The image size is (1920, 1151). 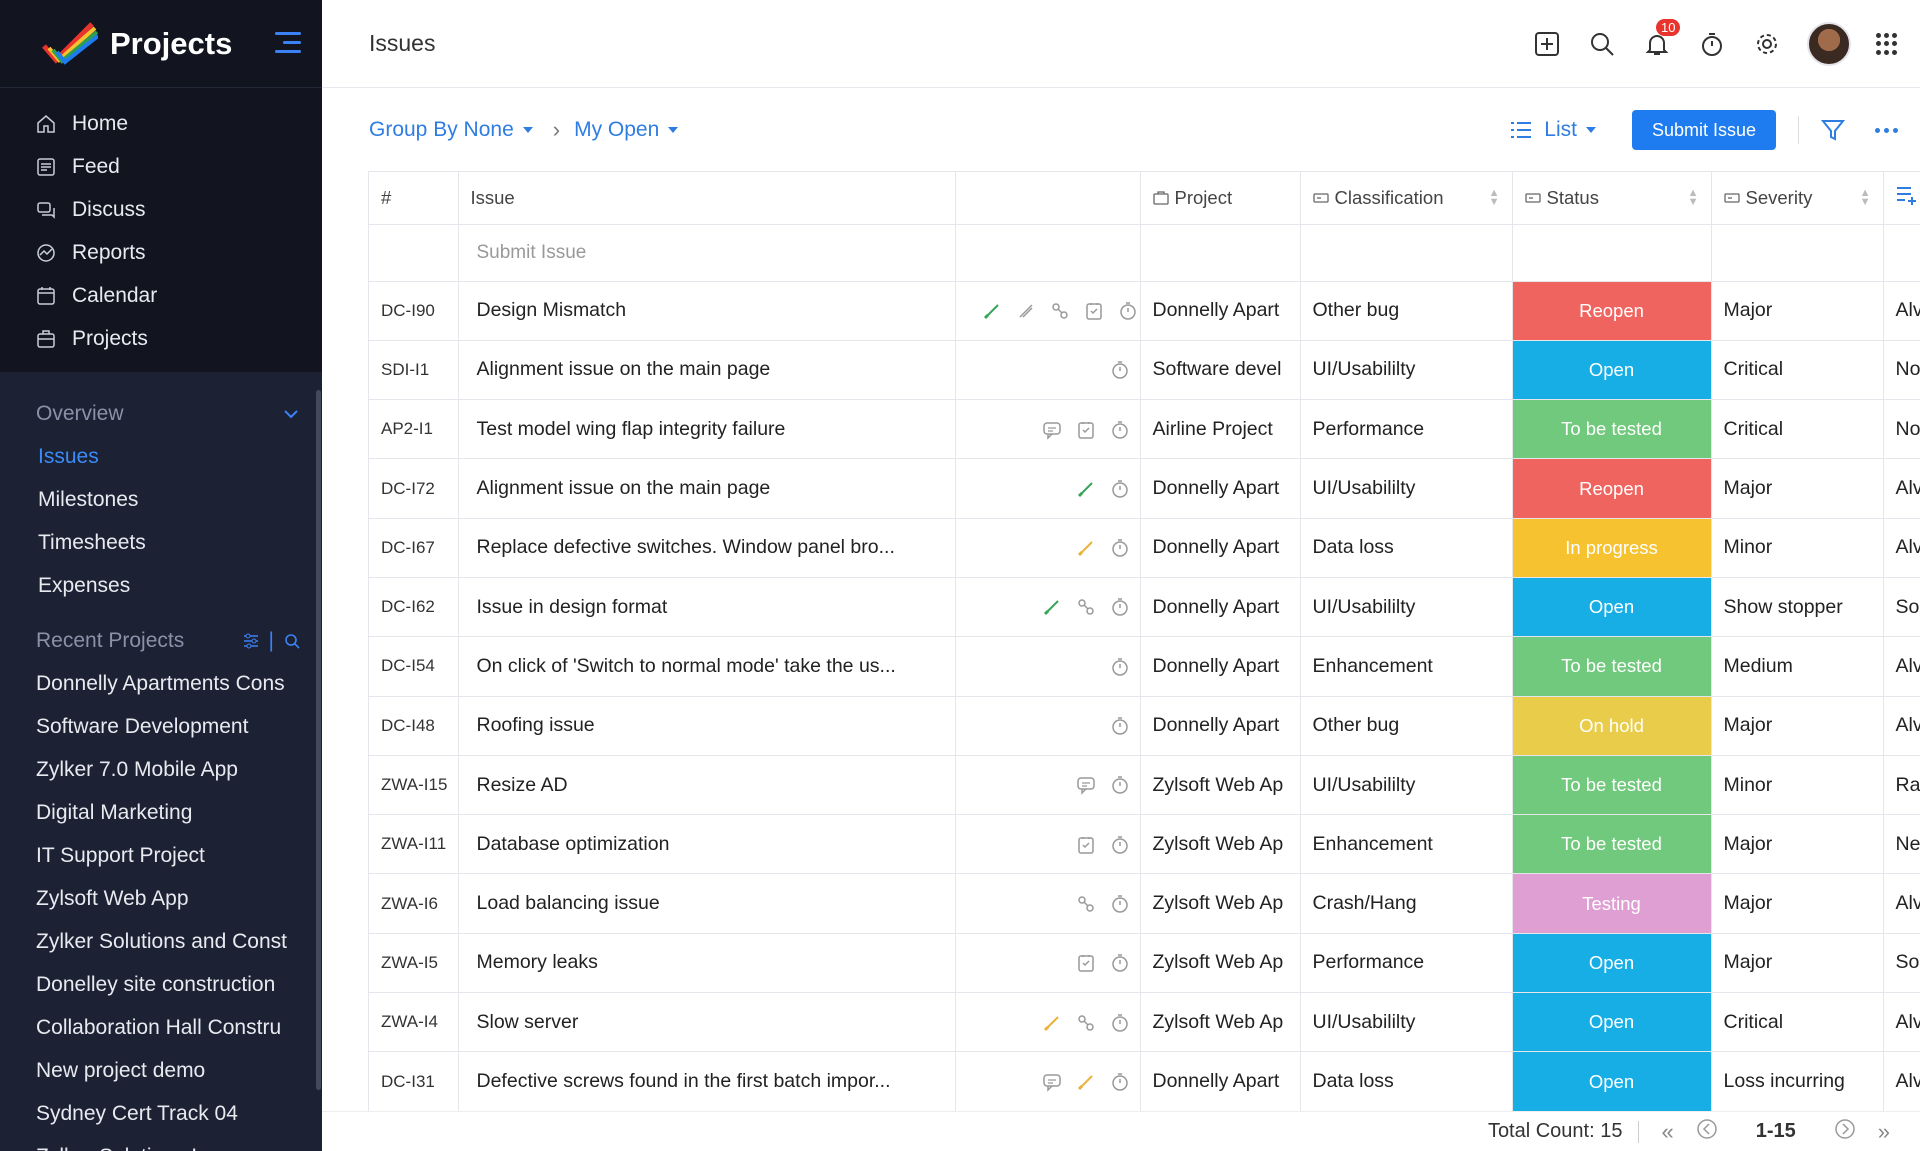 I want to click on overview-header: Overview, so click(x=161, y=413).